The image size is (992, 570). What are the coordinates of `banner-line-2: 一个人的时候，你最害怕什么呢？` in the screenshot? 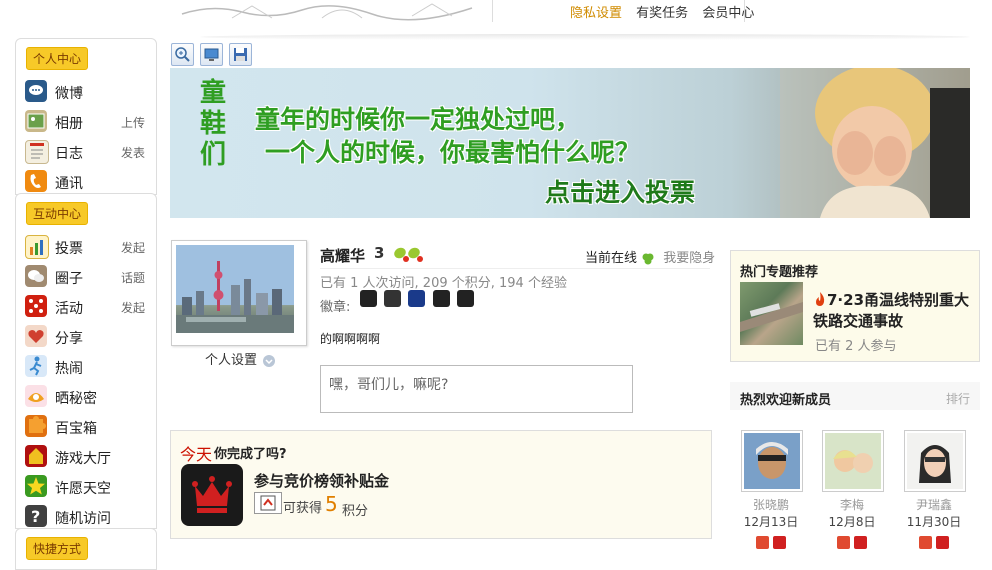 It's located at (453, 152).